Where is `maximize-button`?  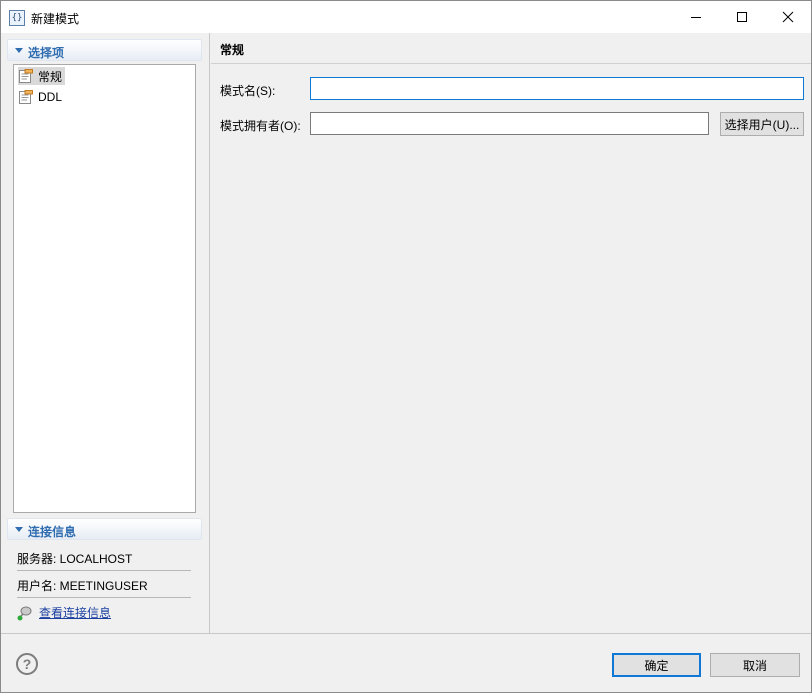 maximize-button is located at coordinates (742, 17).